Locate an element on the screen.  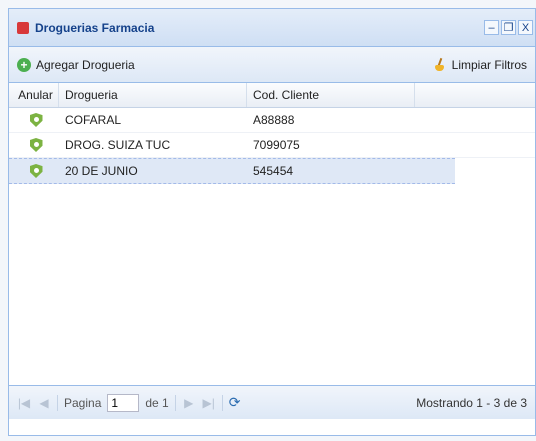
table-row: COFARAL A88888 is located at coordinates (272, 120).